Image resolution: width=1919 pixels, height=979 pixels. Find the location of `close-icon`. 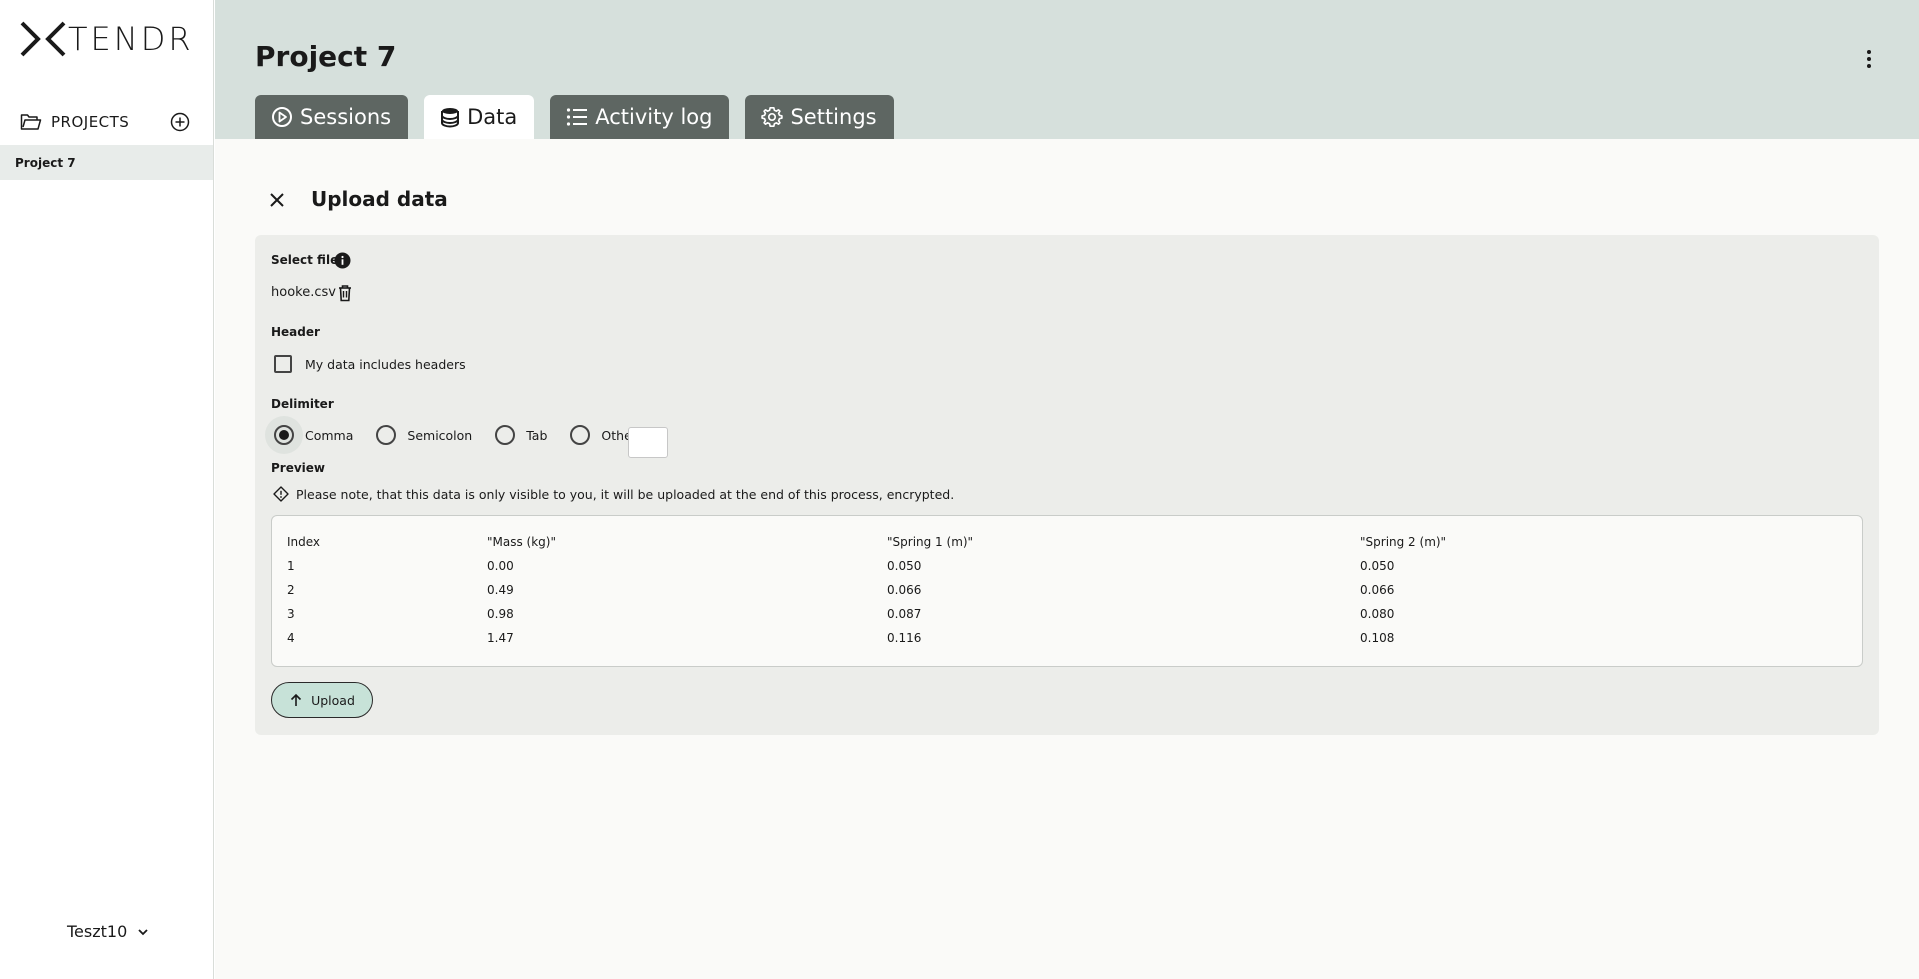

close-icon is located at coordinates (277, 200).